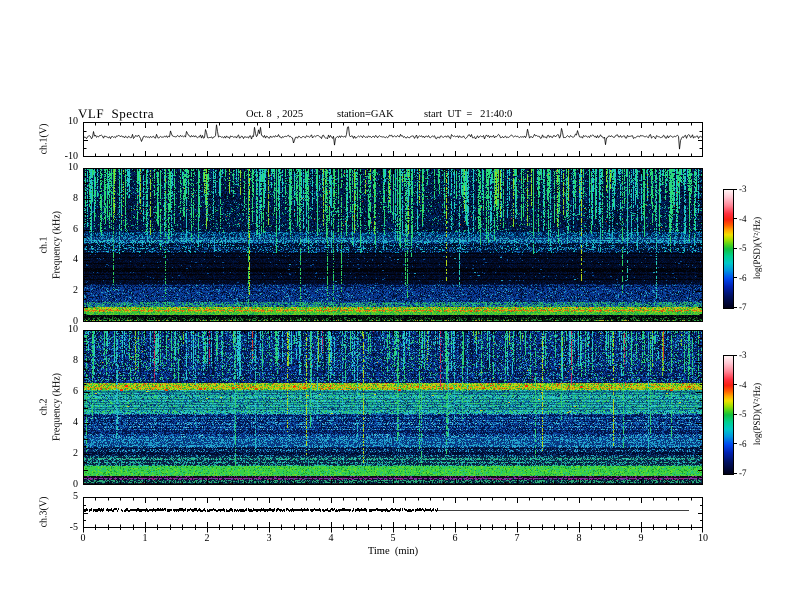 The image size is (792, 612). What do you see at coordinates (57, 407) in the screenshot?
I see `spec2-frequency-axis-label: Frequency (kHz)` at bounding box center [57, 407].